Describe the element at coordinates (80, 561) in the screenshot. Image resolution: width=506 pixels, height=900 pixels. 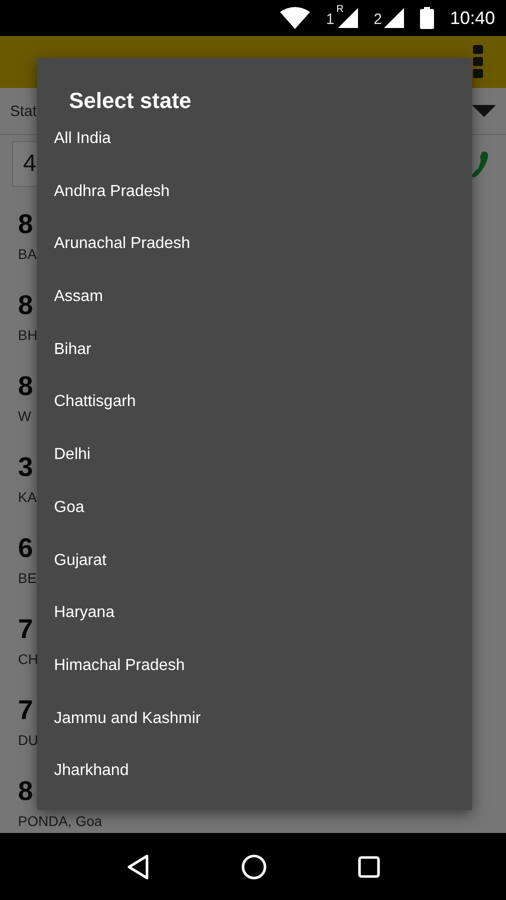
I see `state-option: Gujarat` at that location.